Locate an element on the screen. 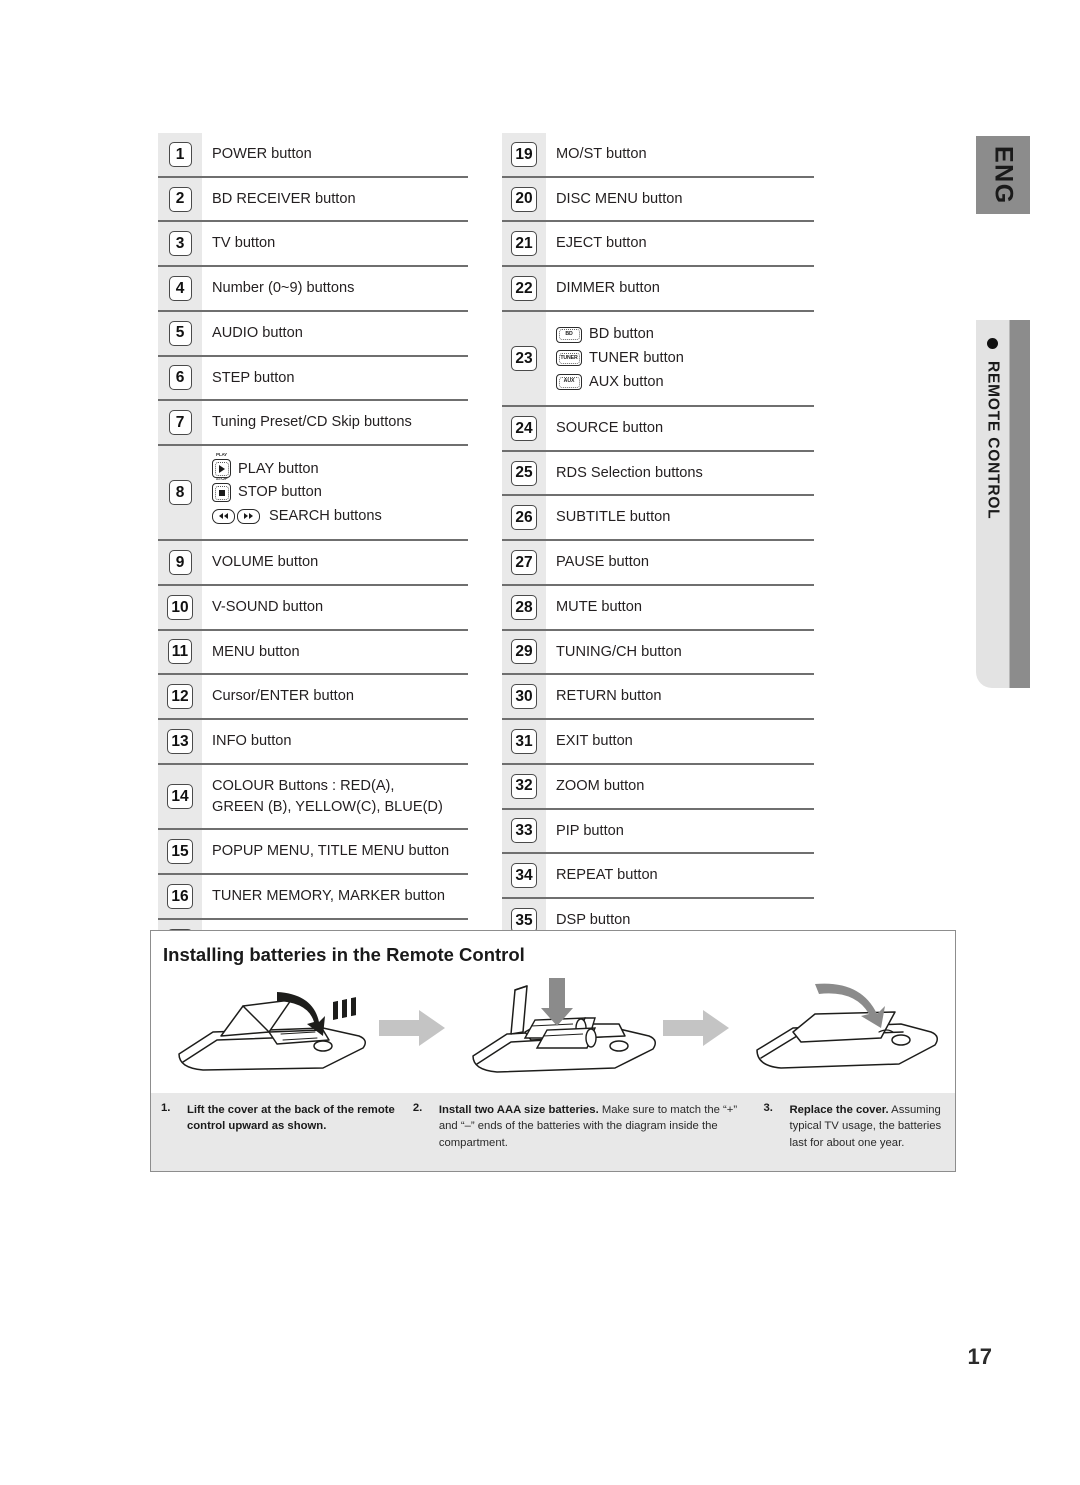  row-label-line: EXIT button is located at coordinates (594, 741).